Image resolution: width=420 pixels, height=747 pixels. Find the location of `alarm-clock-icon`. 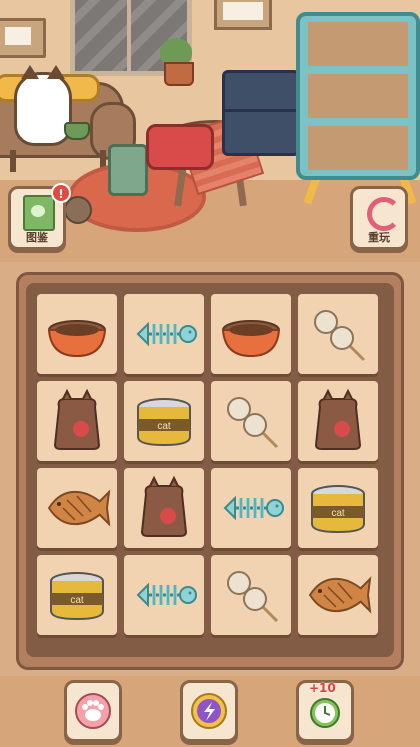

alarm-clock-icon is located at coordinates (325, 713).